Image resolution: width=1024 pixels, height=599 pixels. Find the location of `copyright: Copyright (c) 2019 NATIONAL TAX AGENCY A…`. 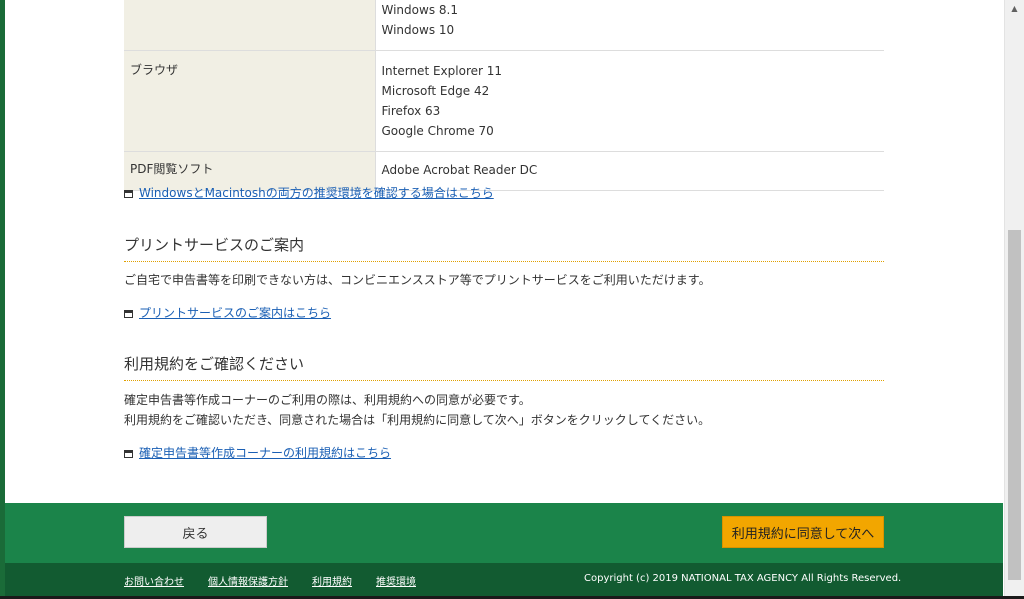

copyright: Copyright (c) 2019 NATIONAL TAX AGENCY A… is located at coordinates (743, 578).